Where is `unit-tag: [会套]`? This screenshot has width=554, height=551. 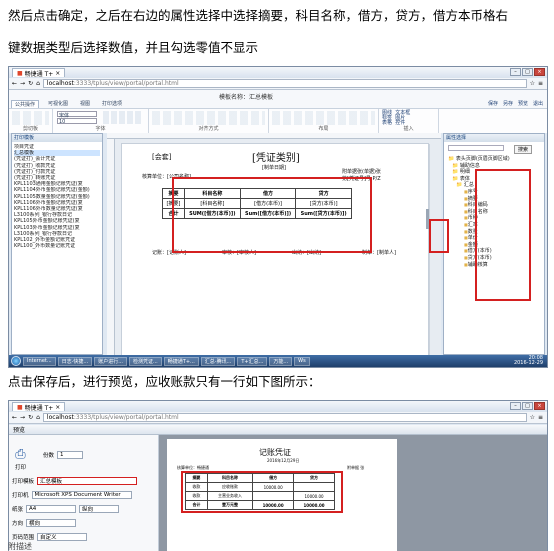 unit-tag: [会套] is located at coordinates (161, 157).